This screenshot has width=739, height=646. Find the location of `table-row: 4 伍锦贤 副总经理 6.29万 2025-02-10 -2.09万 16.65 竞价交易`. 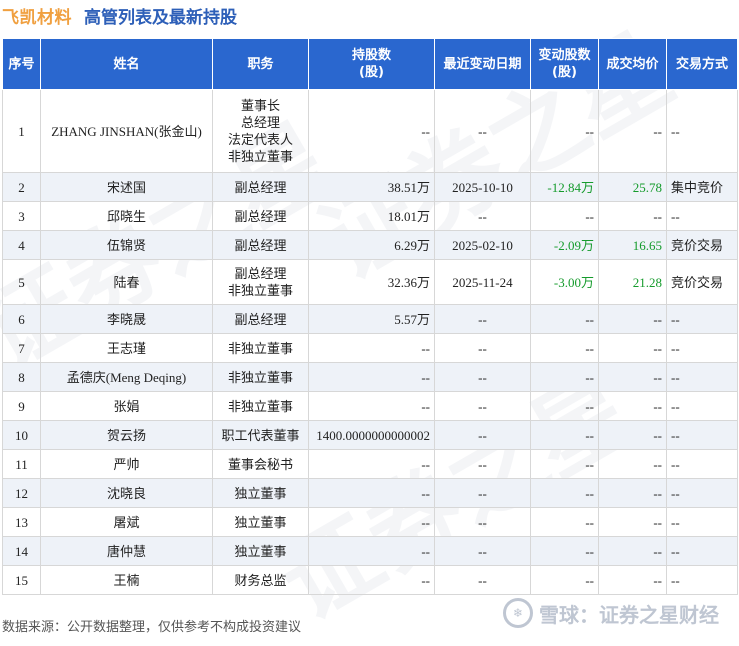

table-row: 4 伍锦贤 副总经理 6.29万 2025-02-10 -2.09万 16.65 竞价交易 is located at coordinates (370, 245).